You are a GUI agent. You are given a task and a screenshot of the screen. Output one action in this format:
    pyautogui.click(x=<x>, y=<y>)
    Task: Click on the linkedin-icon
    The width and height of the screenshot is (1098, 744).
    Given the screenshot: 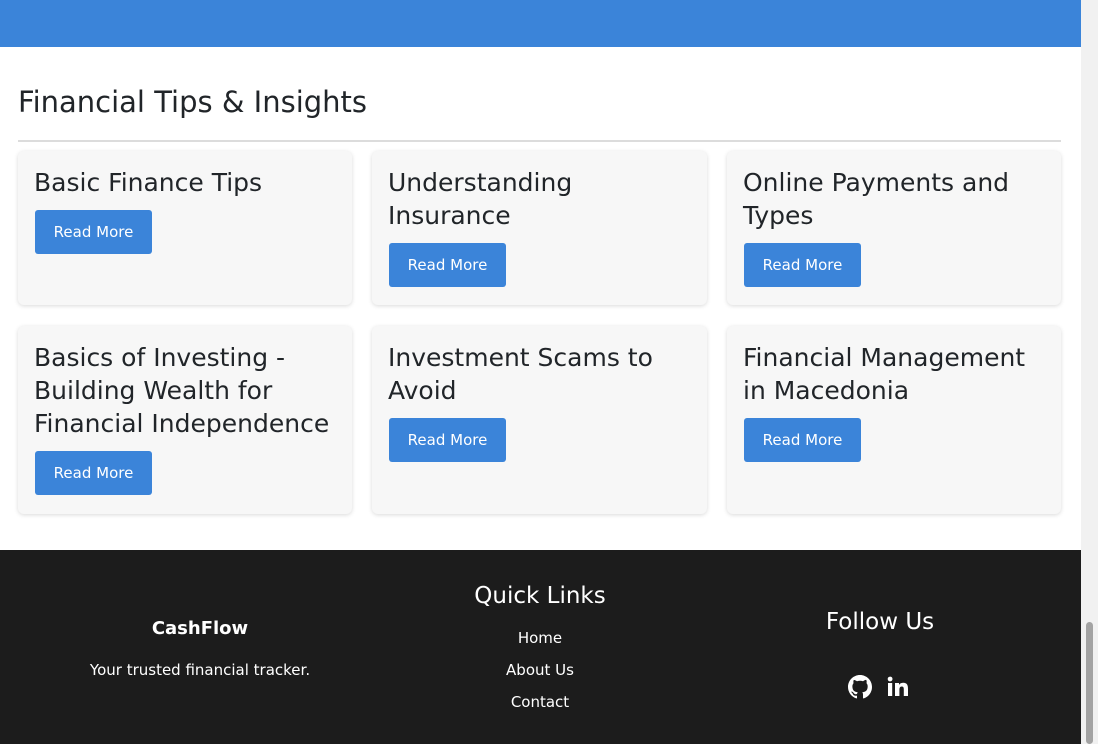 What is the action you would take?
    pyautogui.click(x=898, y=687)
    